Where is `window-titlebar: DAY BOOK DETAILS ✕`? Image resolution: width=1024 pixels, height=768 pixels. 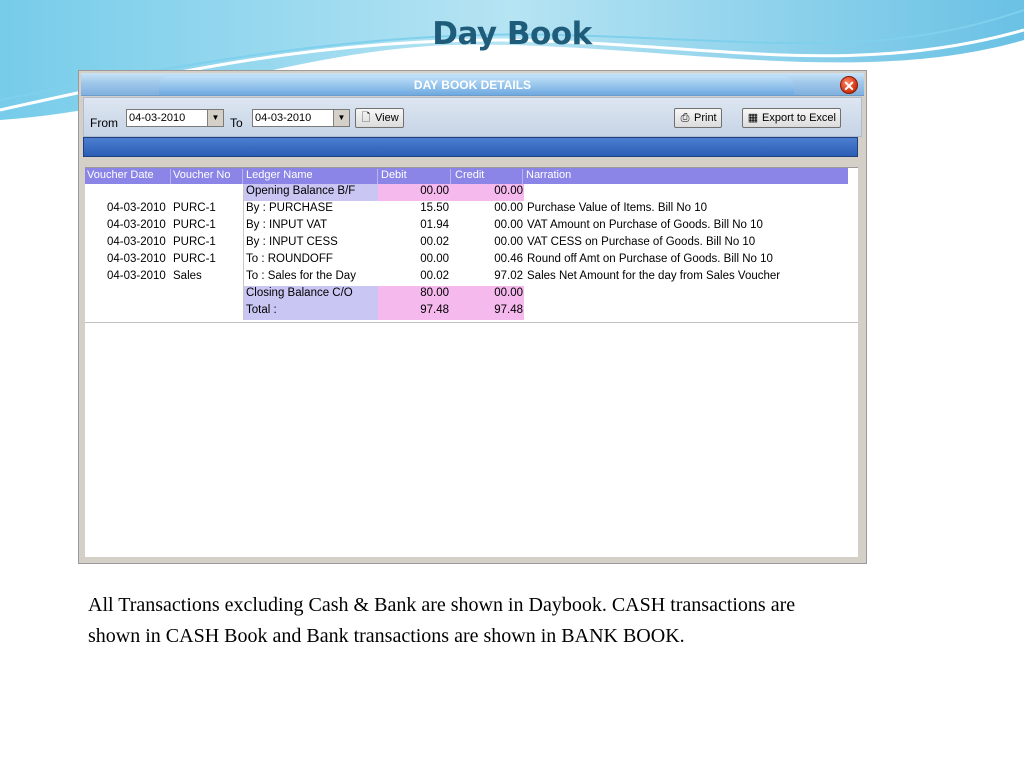 window-titlebar: DAY BOOK DETAILS ✕ is located at coordinates (472, 84).